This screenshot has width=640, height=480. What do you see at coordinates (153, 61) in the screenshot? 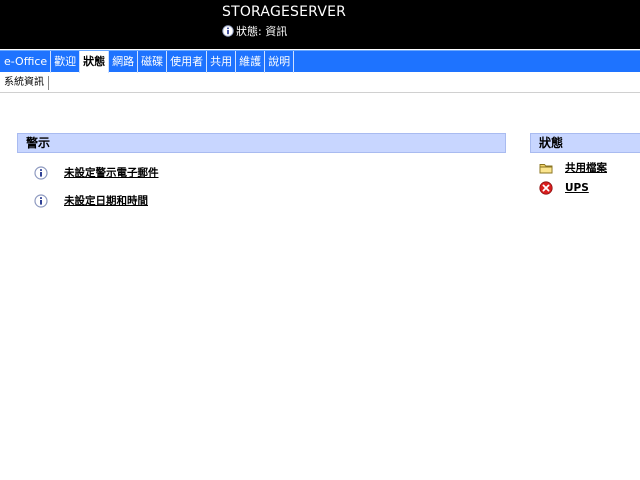
I see `nav-item-disks: 磁碟` at bounding box center [153, 61].